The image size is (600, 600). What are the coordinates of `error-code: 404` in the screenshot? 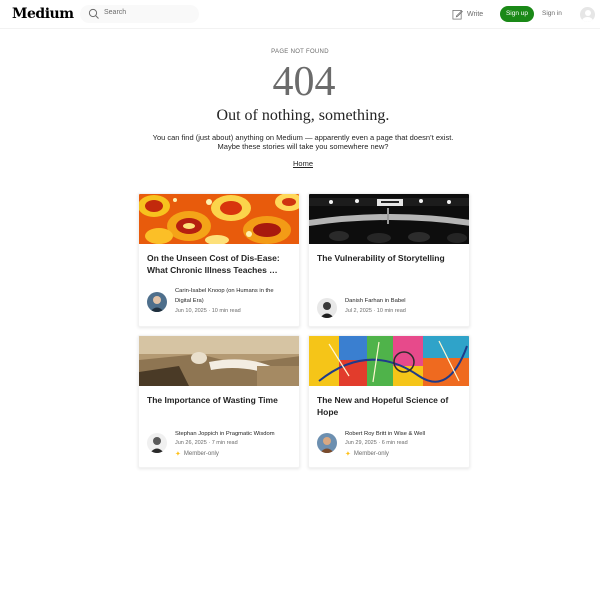 It's located at (304, 82).